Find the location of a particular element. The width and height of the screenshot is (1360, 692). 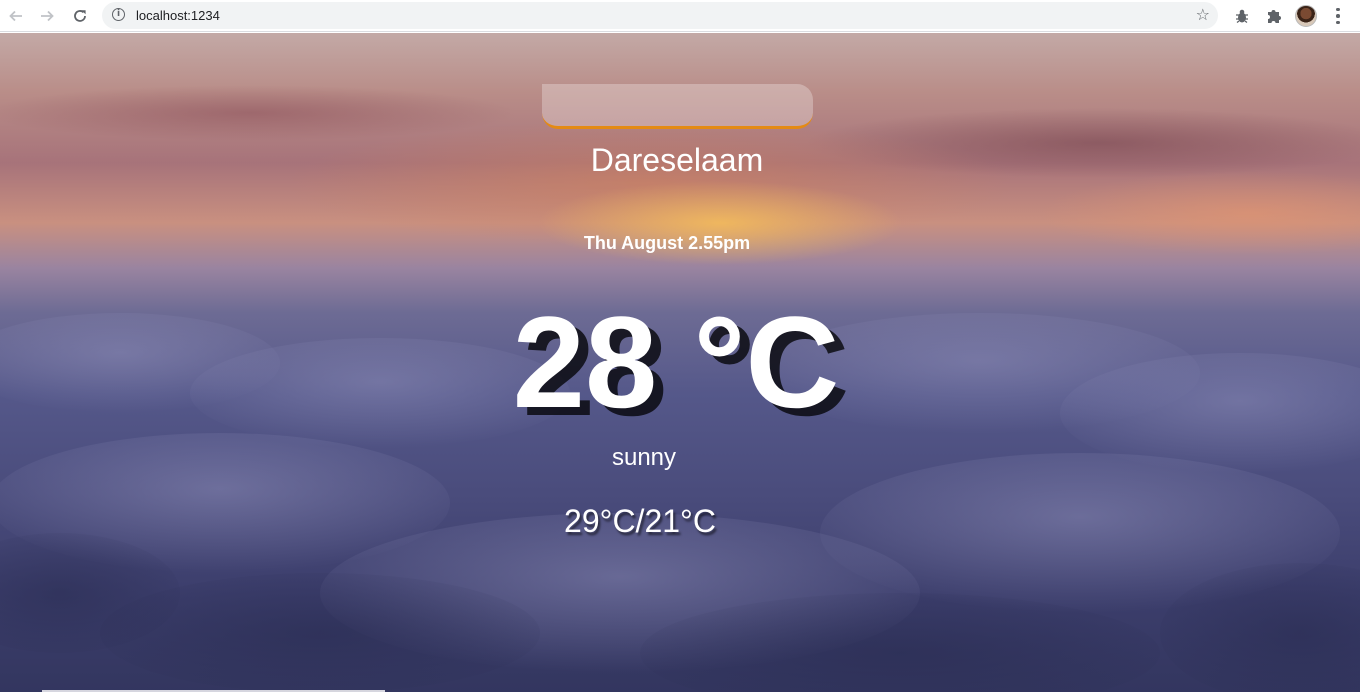

city-name: Dareselaam is located at coordinates (677, 160).